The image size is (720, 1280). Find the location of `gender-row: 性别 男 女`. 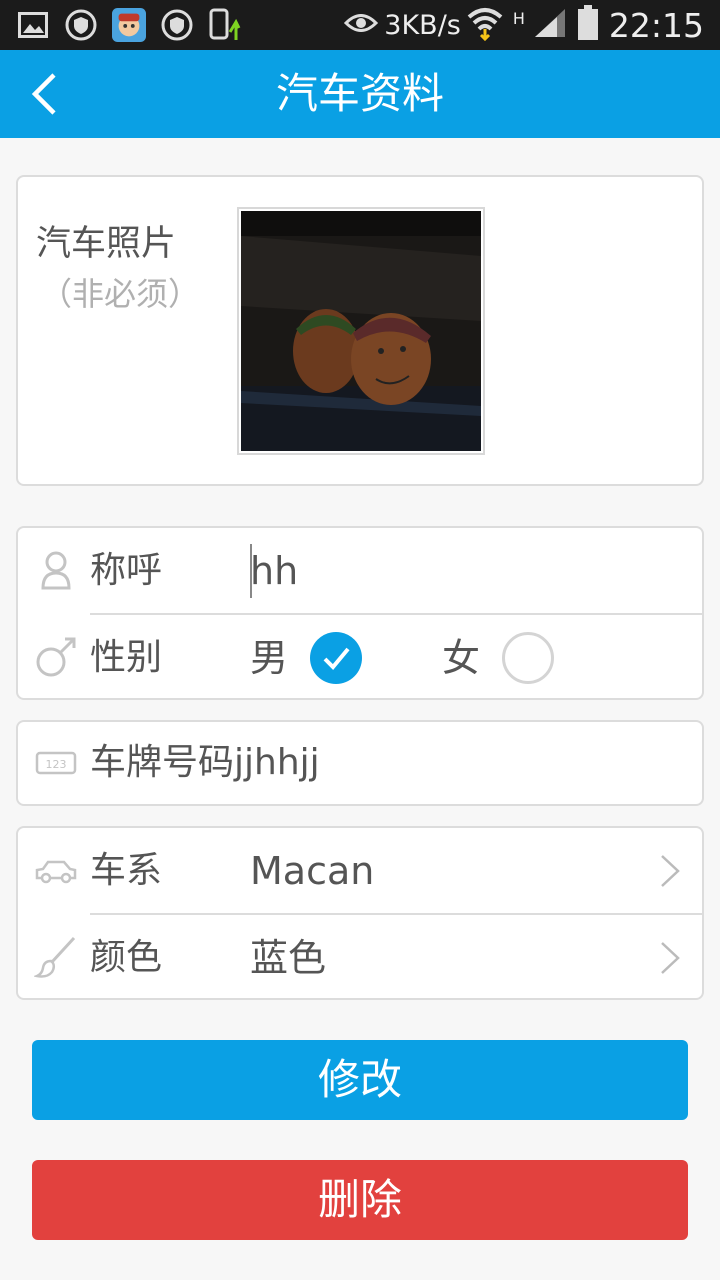

gender-row: 性别 男 女 is located at coordinates (360, 658).